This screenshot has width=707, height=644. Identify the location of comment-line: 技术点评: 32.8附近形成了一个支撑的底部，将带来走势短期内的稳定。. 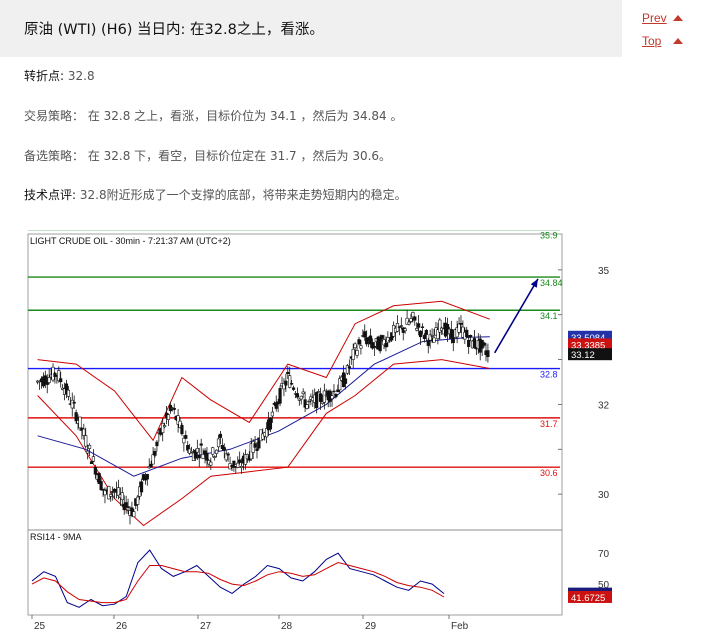
(215, 194).